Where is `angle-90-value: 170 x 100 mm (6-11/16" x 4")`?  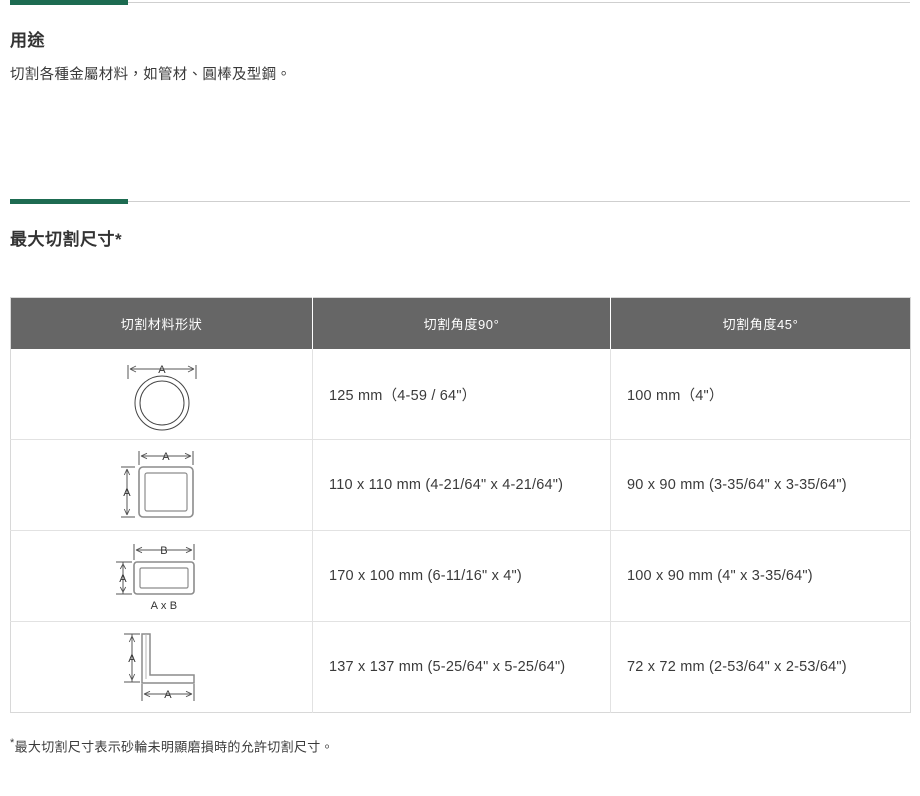
angle-90-value: 170 x 100 mm (6-11/16" x 4") is located at coordinates (461, 576).